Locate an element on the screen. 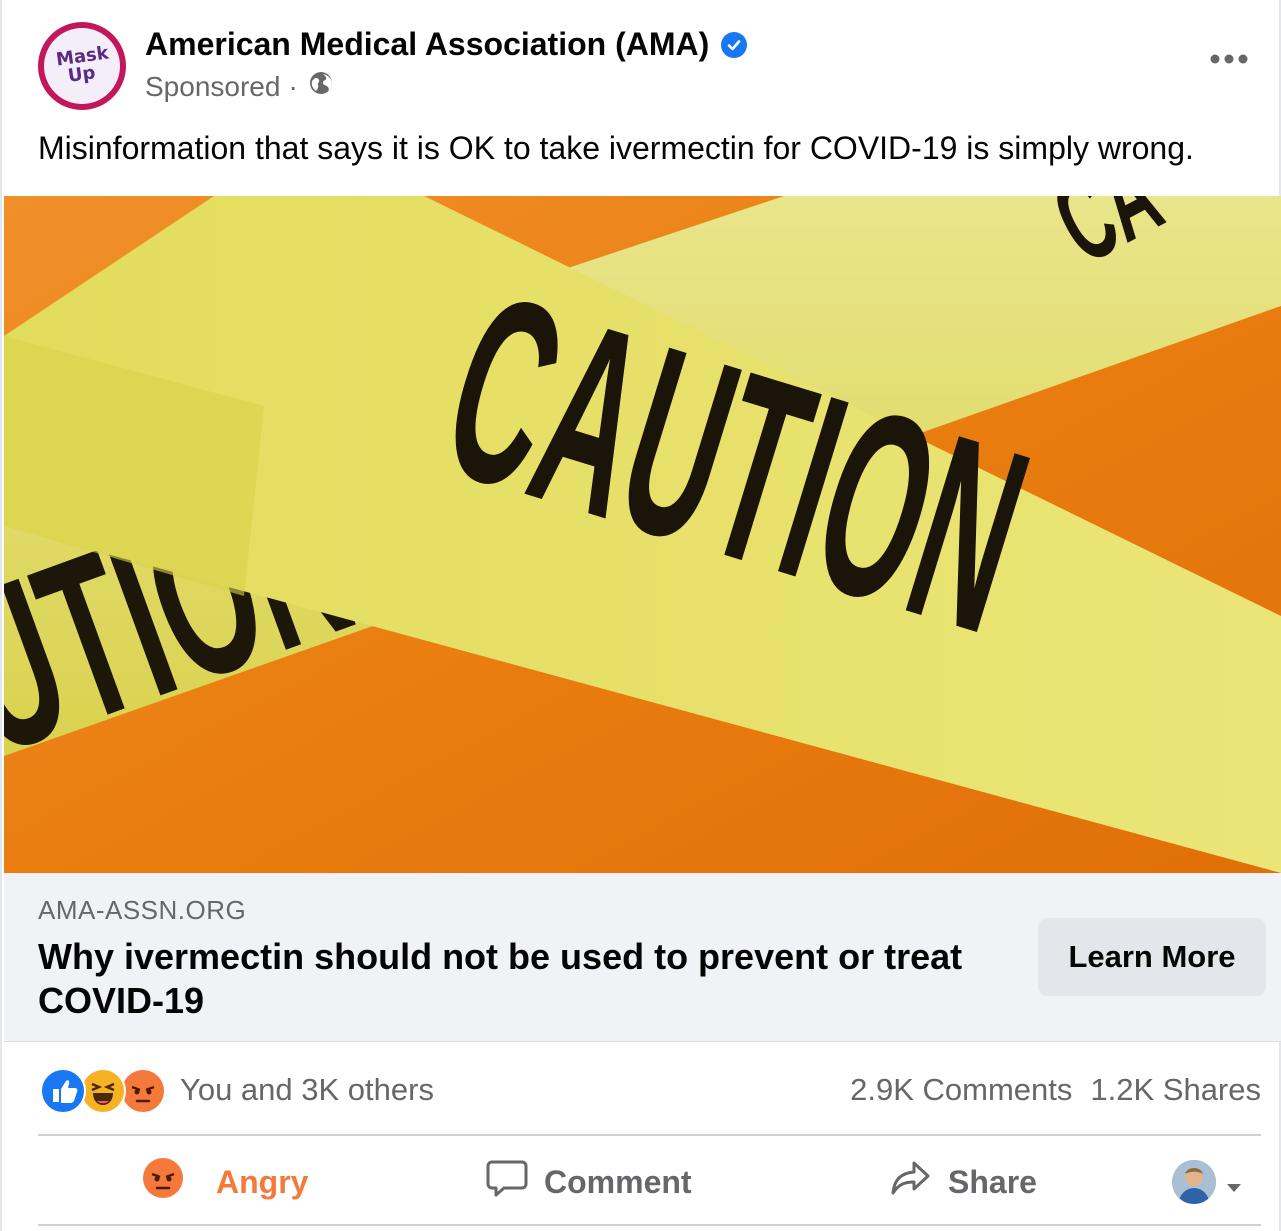  profile-selector is located at coordinates (1215, 1182).